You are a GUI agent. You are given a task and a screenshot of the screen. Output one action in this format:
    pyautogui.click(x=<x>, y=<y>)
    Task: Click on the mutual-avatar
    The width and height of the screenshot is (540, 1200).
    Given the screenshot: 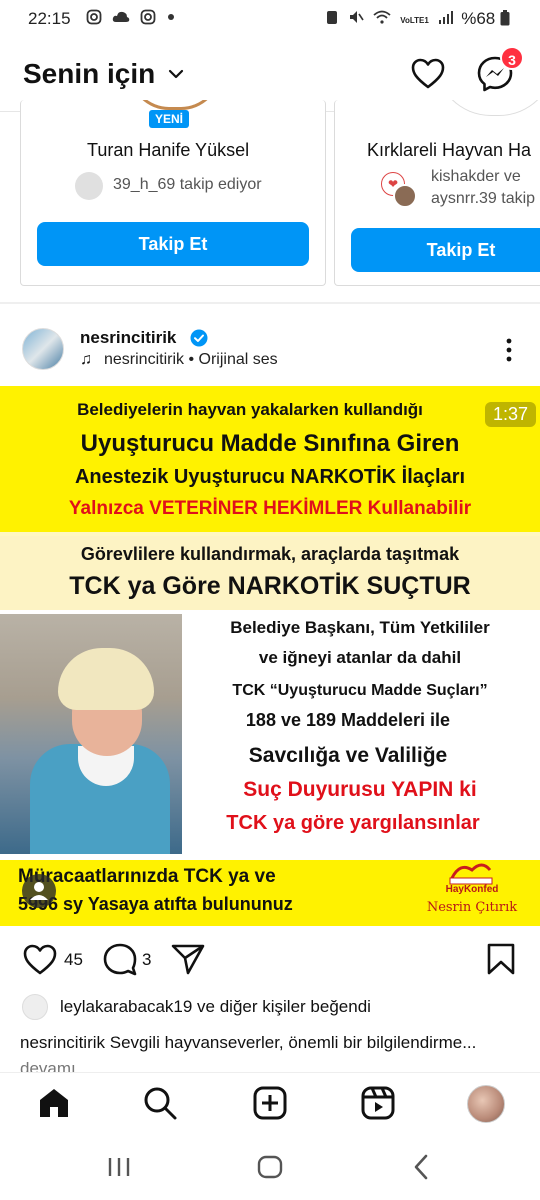 What is the action you would take?
    pyautogui.click(x=89, y=186)
    